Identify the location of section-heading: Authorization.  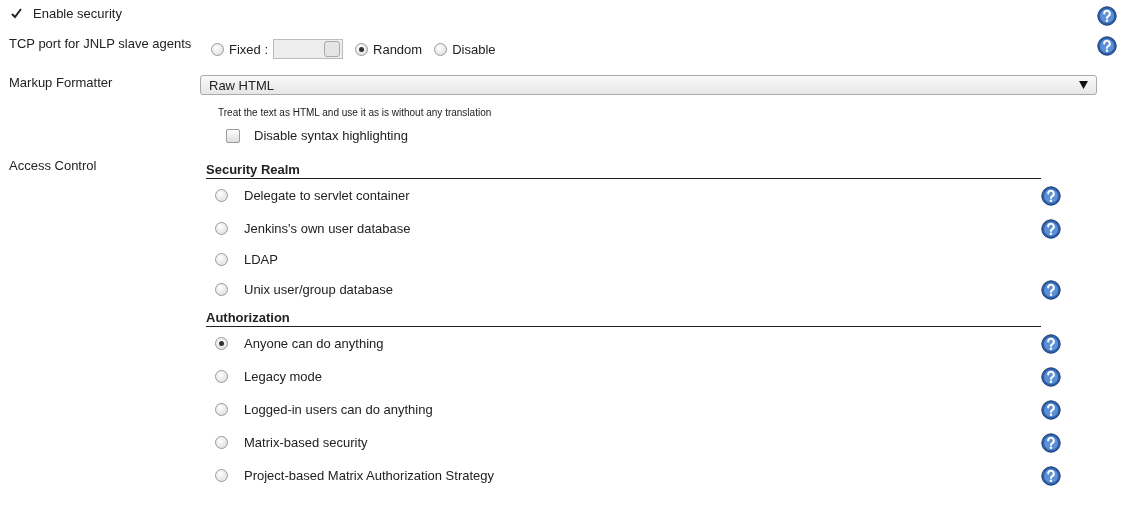
(623, 317).